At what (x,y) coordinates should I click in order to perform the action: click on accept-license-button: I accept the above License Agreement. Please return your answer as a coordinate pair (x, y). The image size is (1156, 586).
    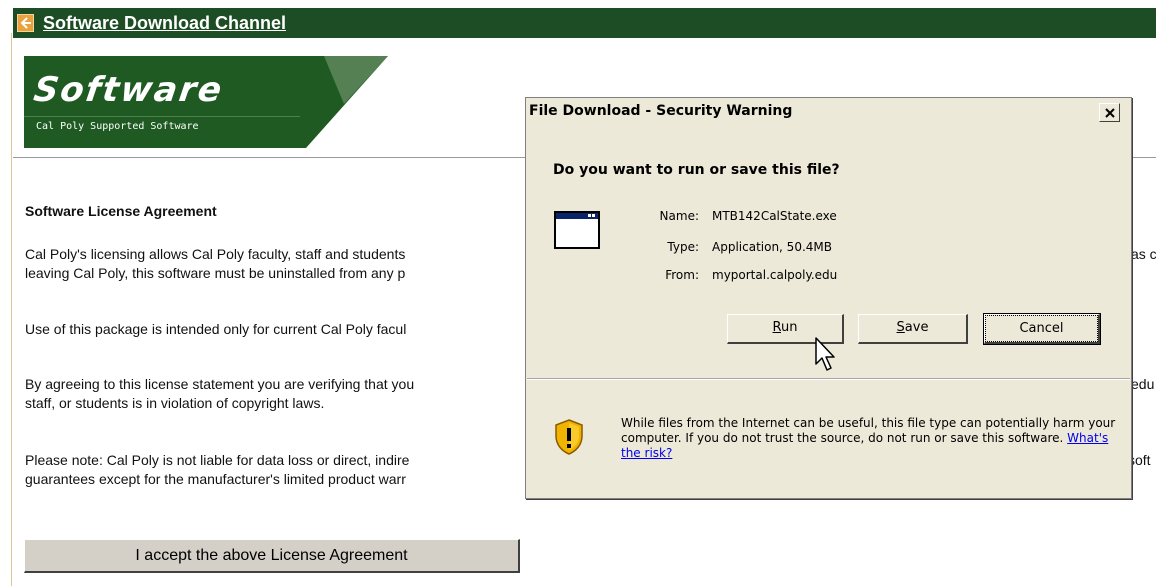
    Looking at the image, I should click on (272, 556).